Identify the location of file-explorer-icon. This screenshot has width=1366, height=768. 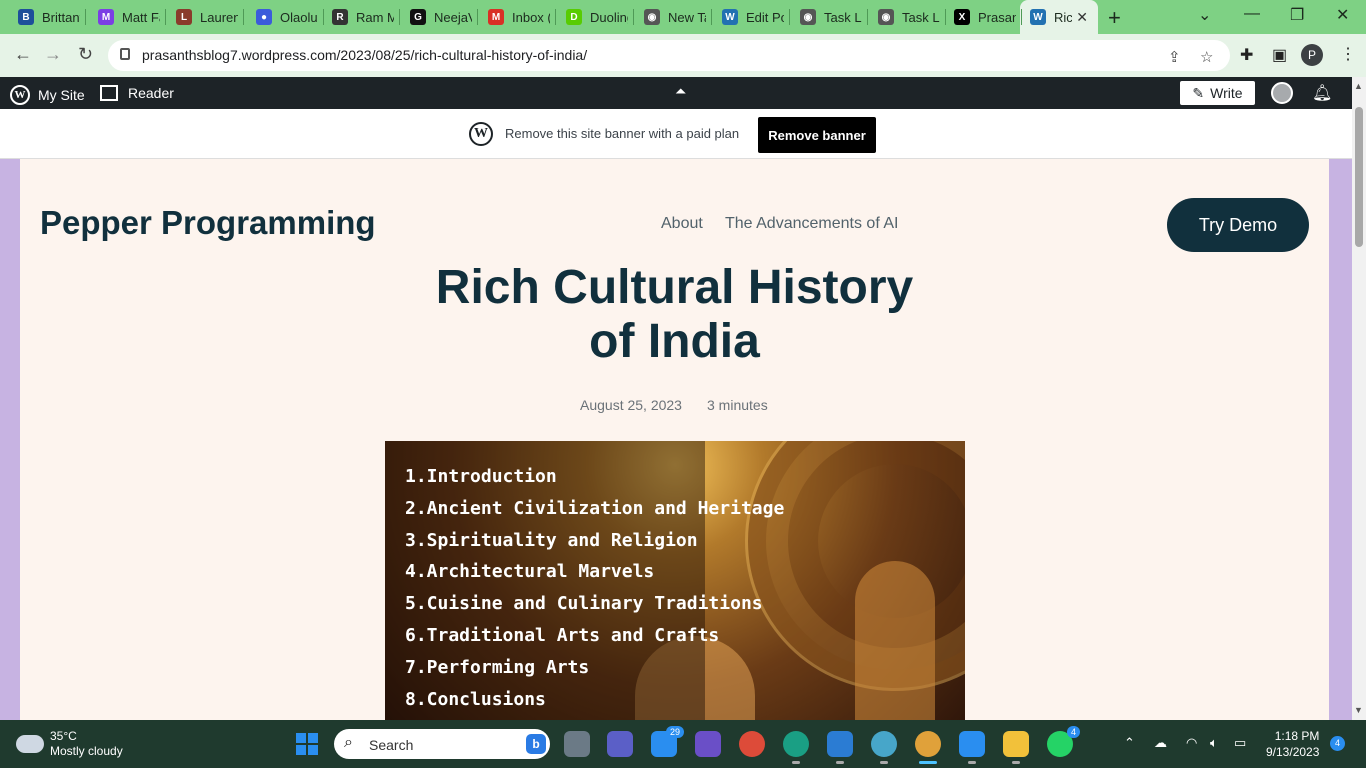
(1016, 747).